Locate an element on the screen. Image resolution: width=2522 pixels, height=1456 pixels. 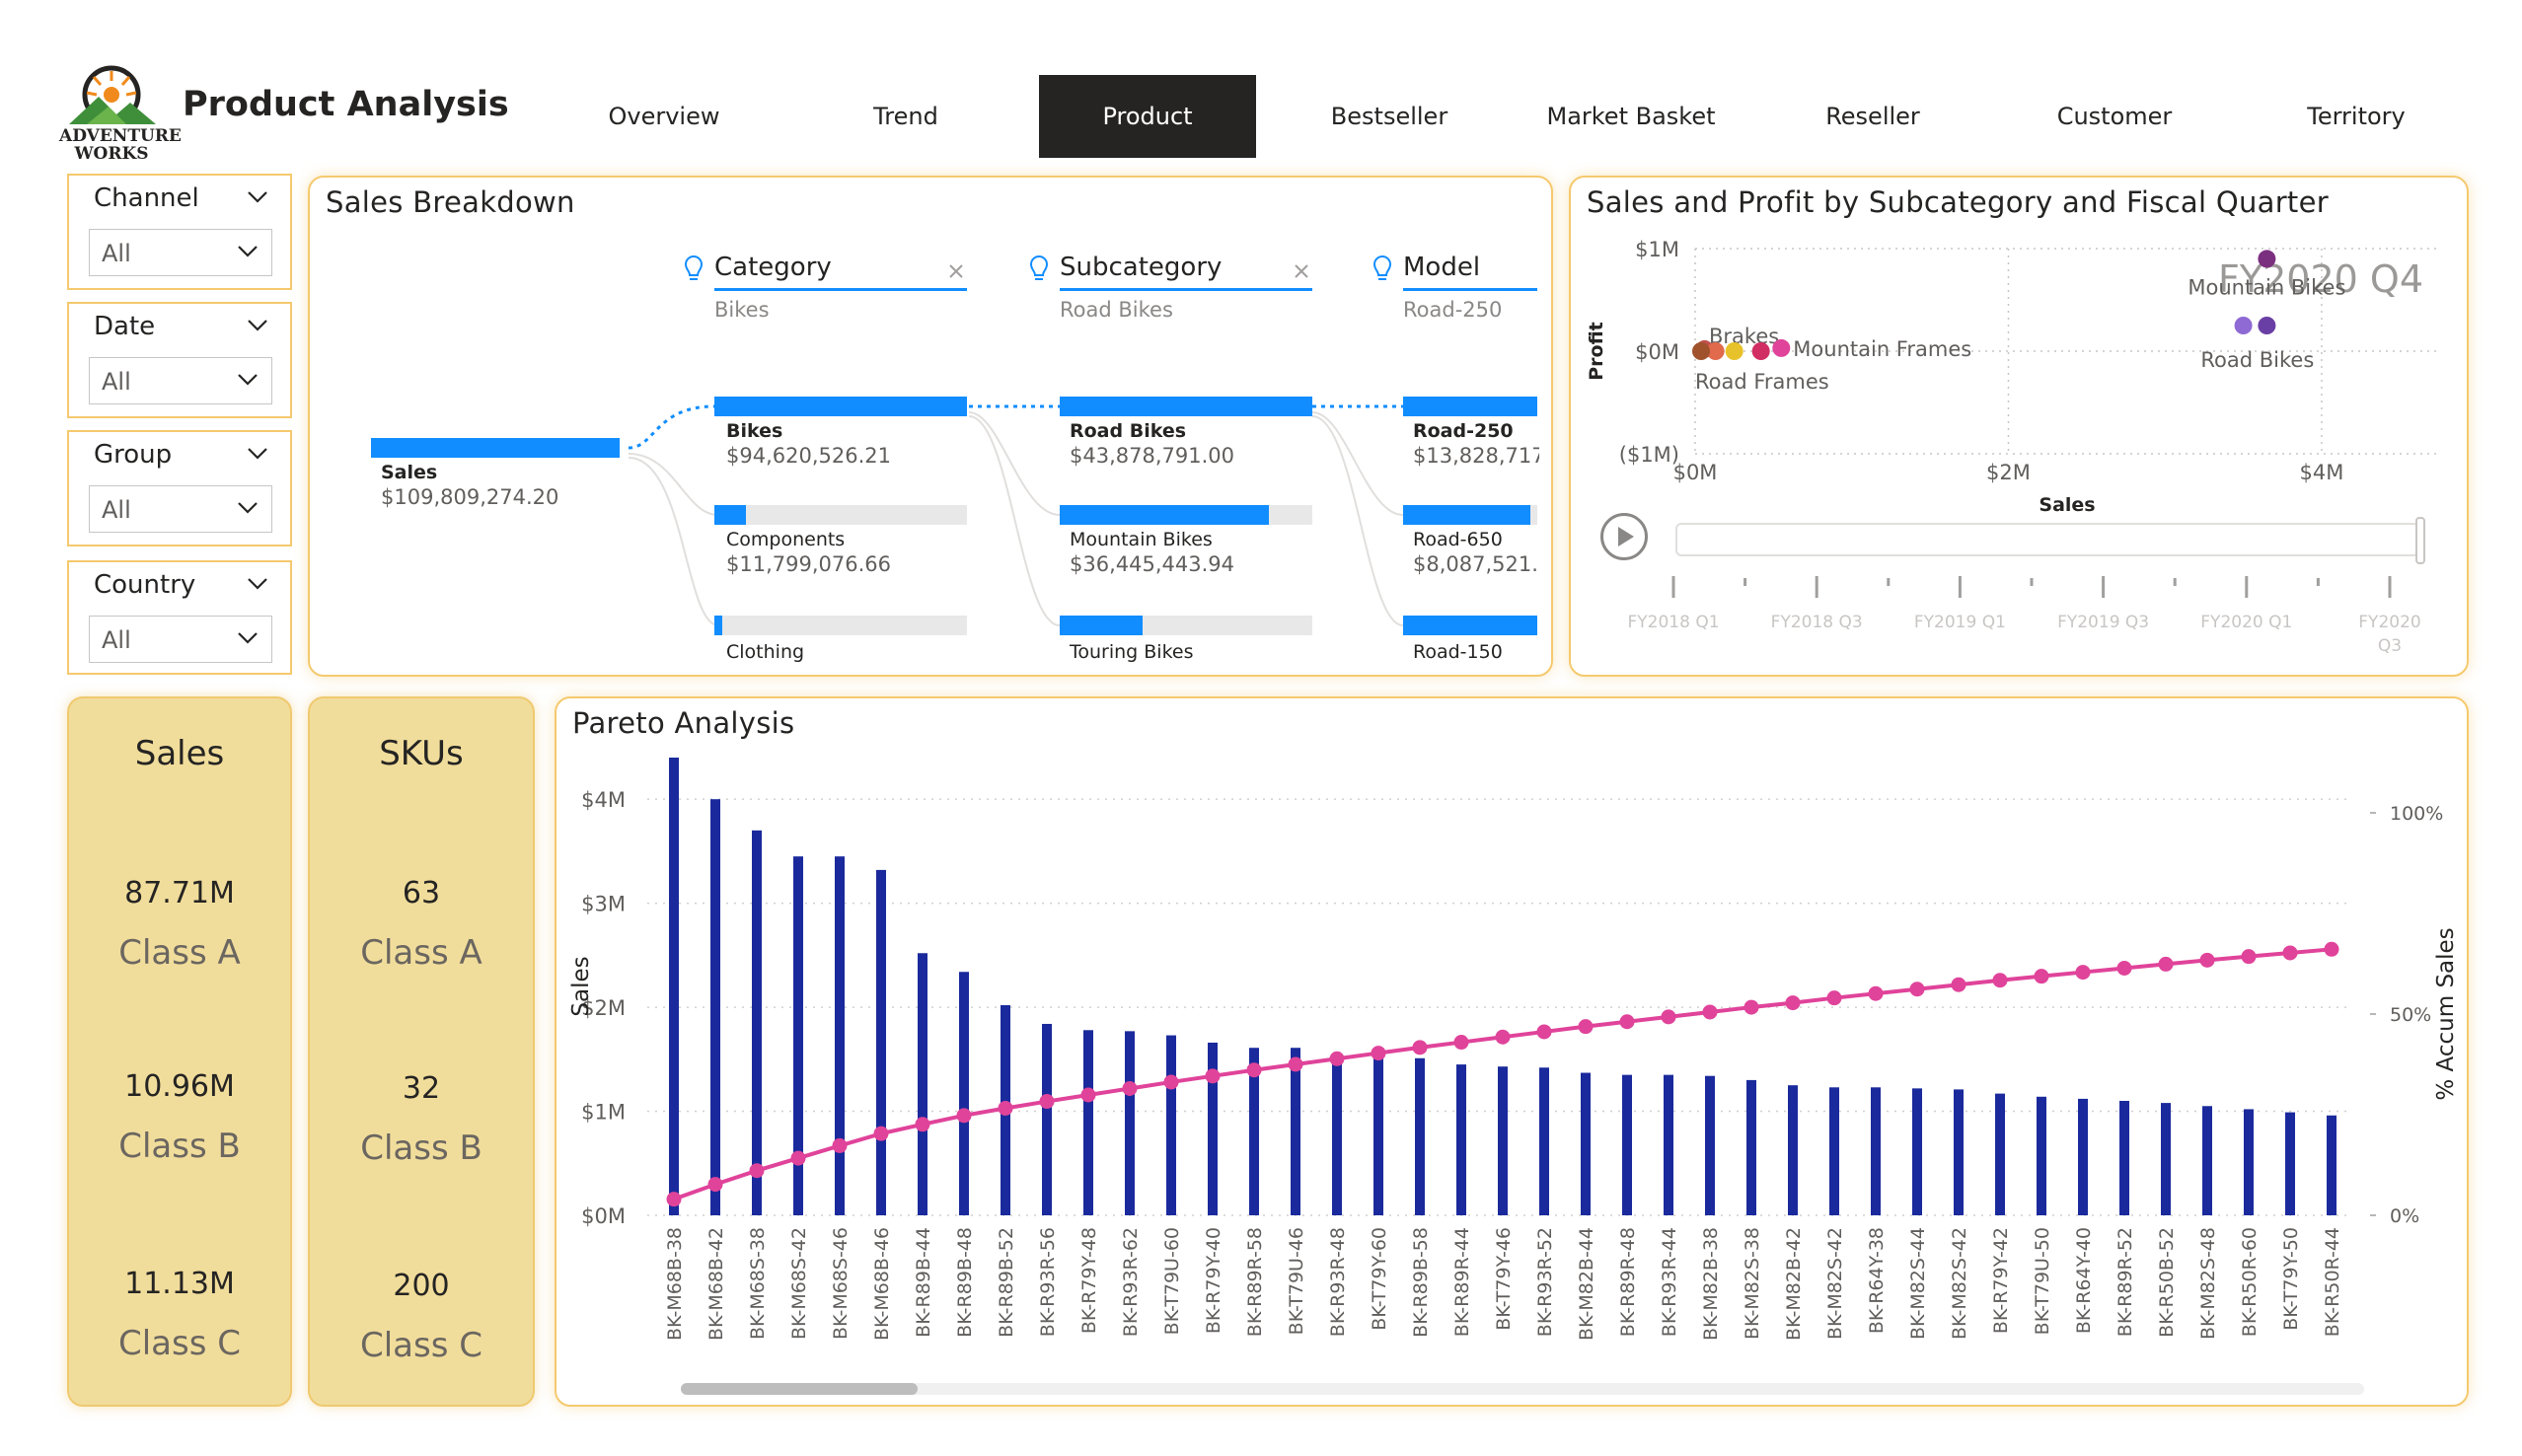
root-bar is located at coordinates (495, 448).